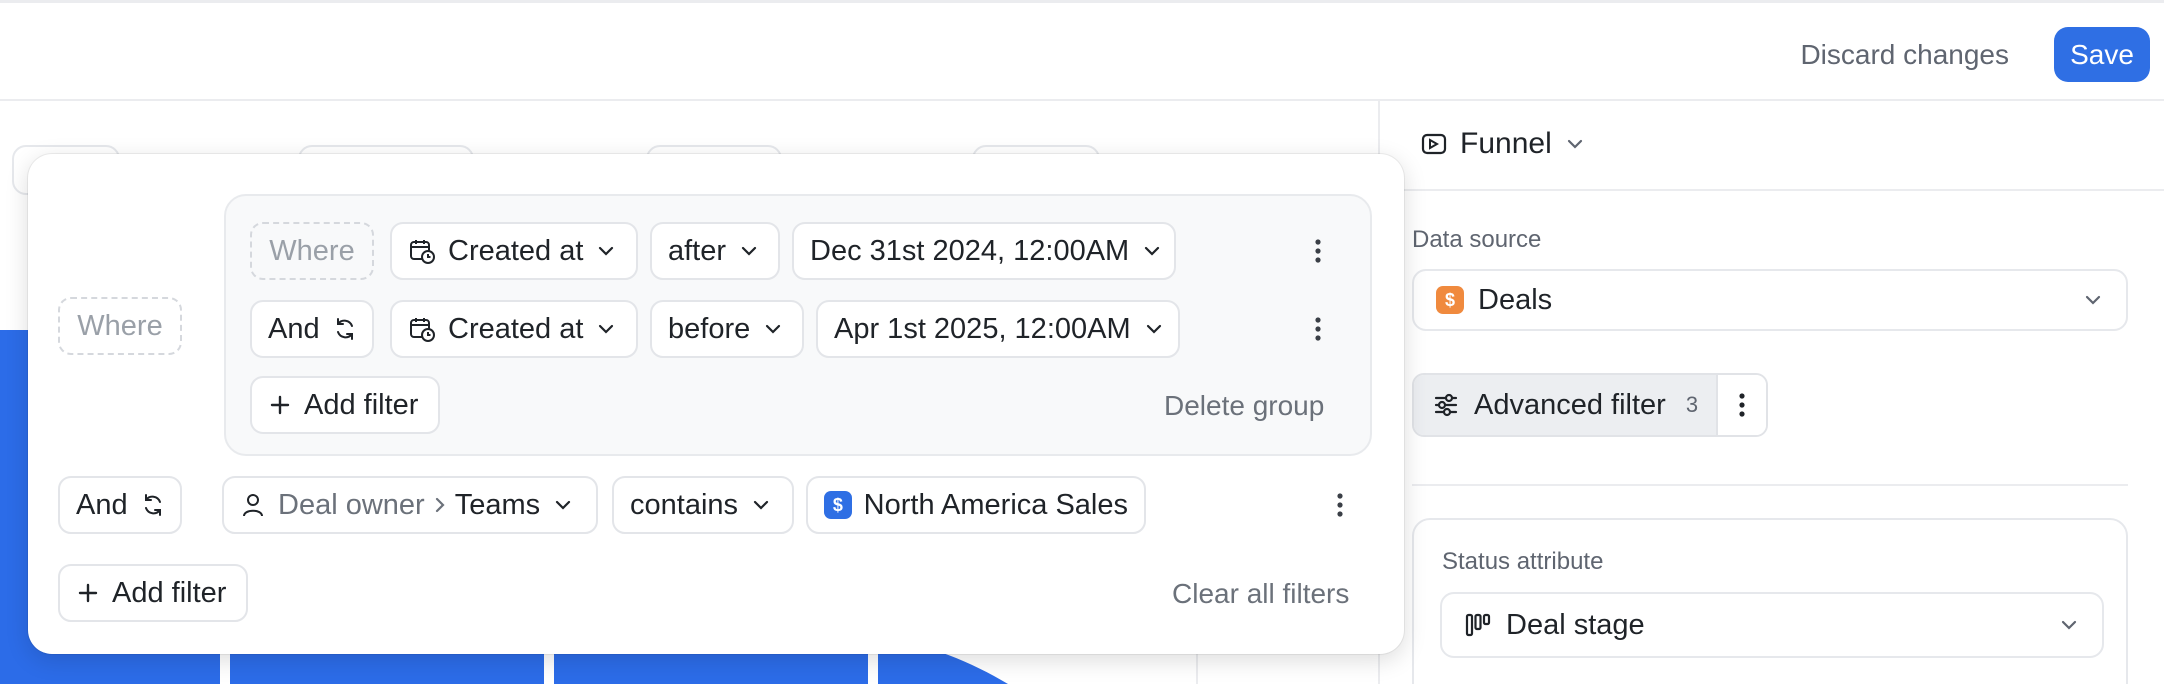 The height and width of the screenshot is (684, 2164). I want to click on attribute-select-deal-owner-teams: Deal owner Teams, so click(410, 505).